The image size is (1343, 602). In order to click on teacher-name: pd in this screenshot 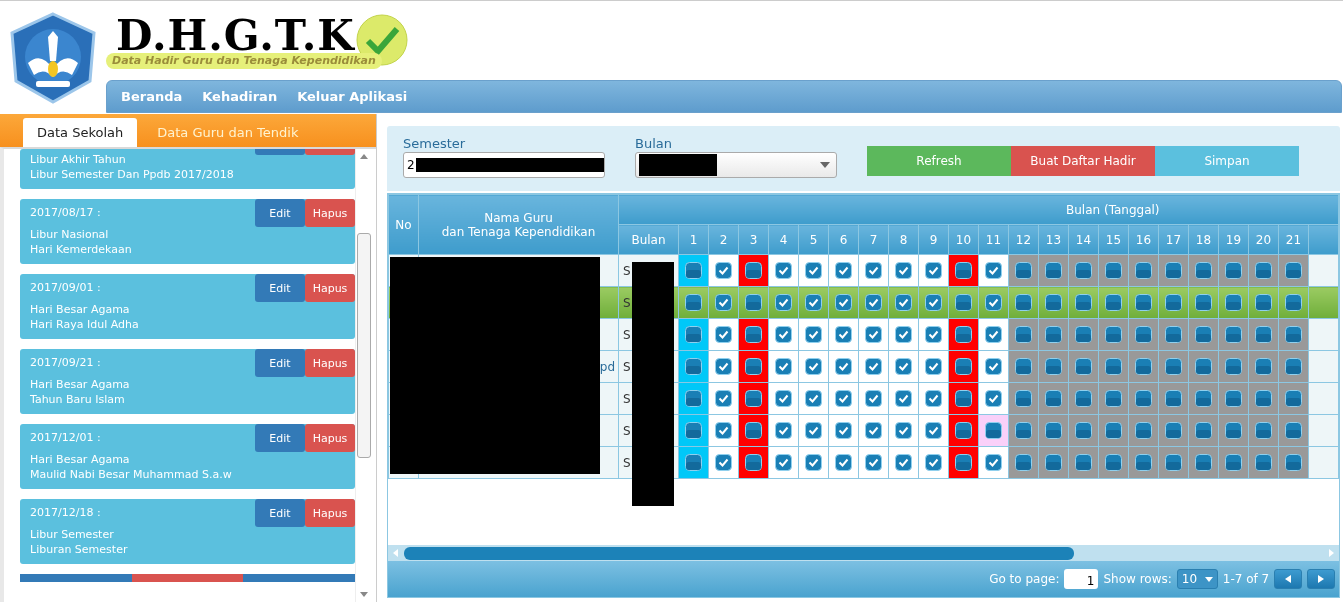, I will do `click(607, 366)`.